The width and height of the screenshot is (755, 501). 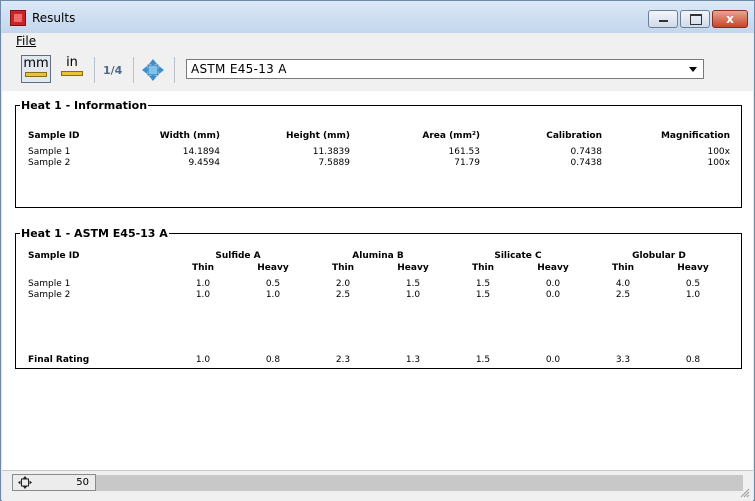 I want to click on info-row-1-width: 14.1894, so click(x=201, y=152).